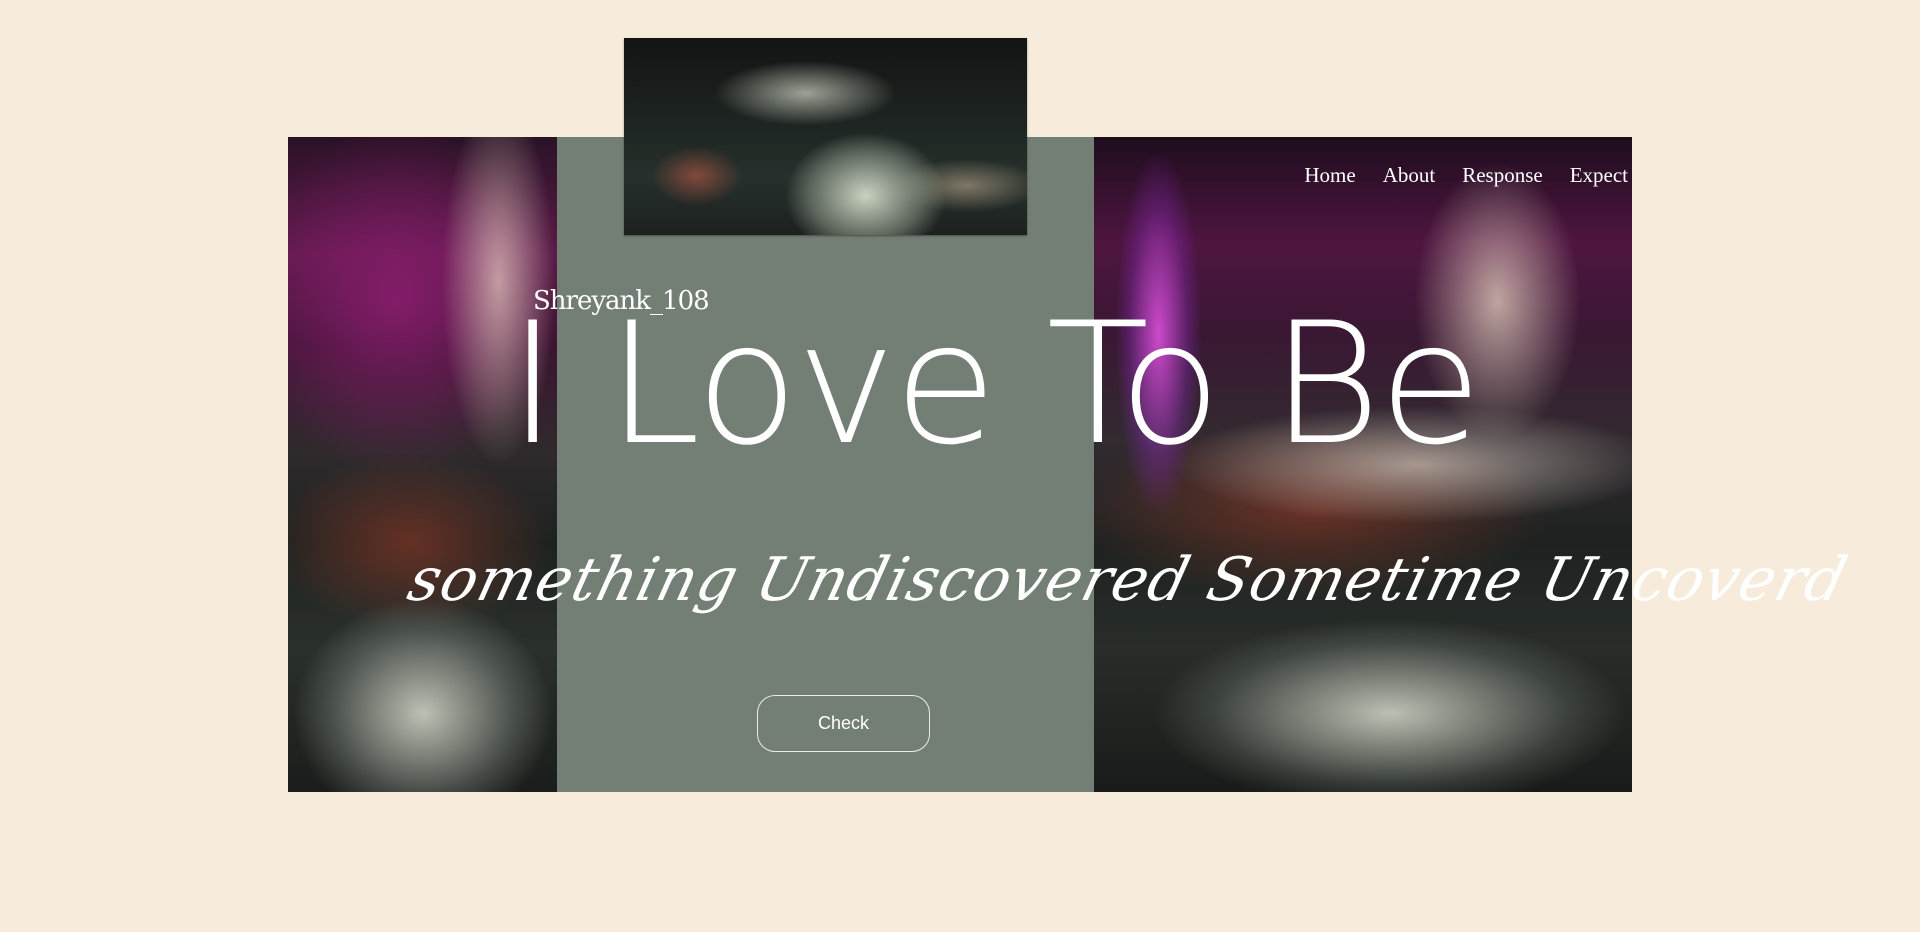  What do you see at coordinates (1502, 175) in the screenshot?
I see `nav-response: Response` at bounding box center [1502, 175].